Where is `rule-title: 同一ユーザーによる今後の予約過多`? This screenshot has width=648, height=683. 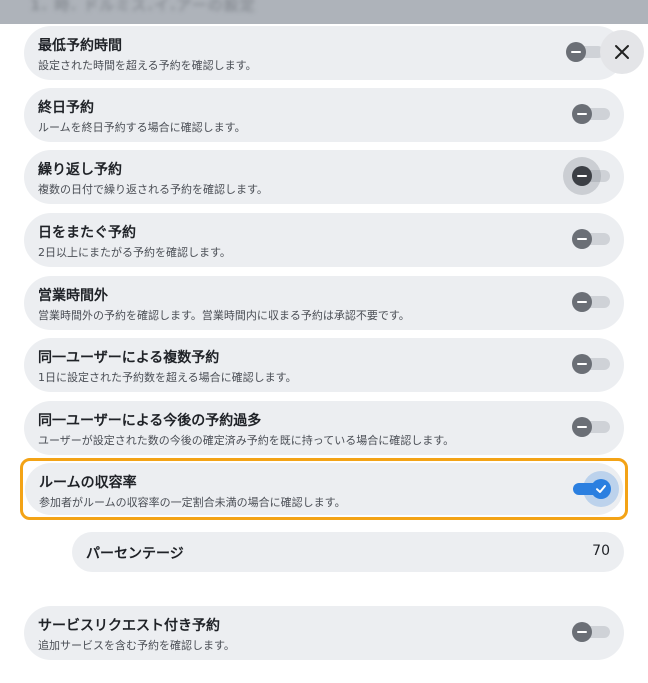 rule-title: 同一ユーザーによる今後の予約過多 is located at coordinates (150, 421).